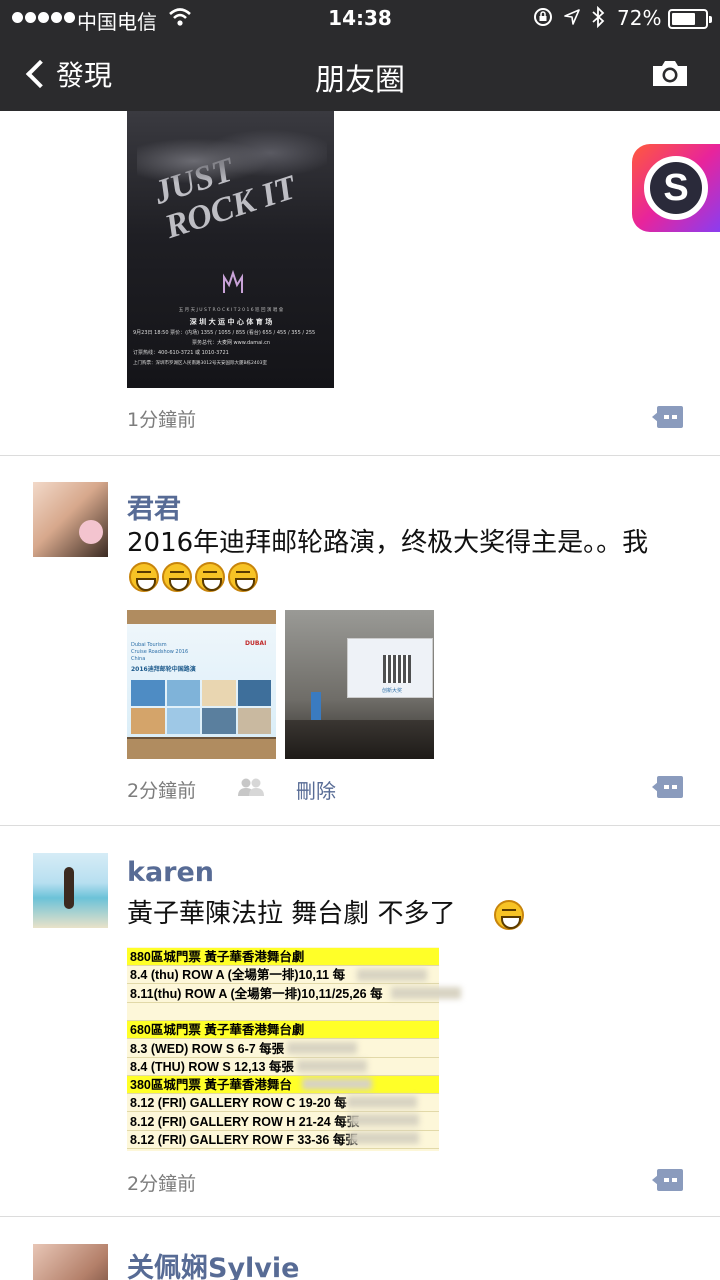 The image size is (720, 1280). I want to click on app-icon-letter: S, so click(676, 188).